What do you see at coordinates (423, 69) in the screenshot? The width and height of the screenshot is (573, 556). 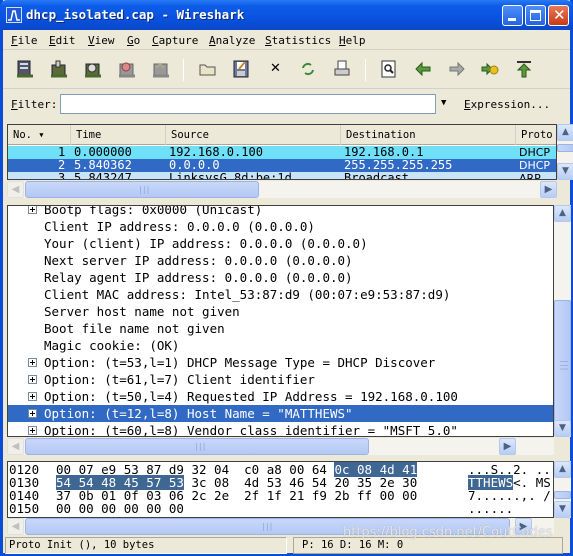 I see `go-back-button` at bounding box center [423, 69].